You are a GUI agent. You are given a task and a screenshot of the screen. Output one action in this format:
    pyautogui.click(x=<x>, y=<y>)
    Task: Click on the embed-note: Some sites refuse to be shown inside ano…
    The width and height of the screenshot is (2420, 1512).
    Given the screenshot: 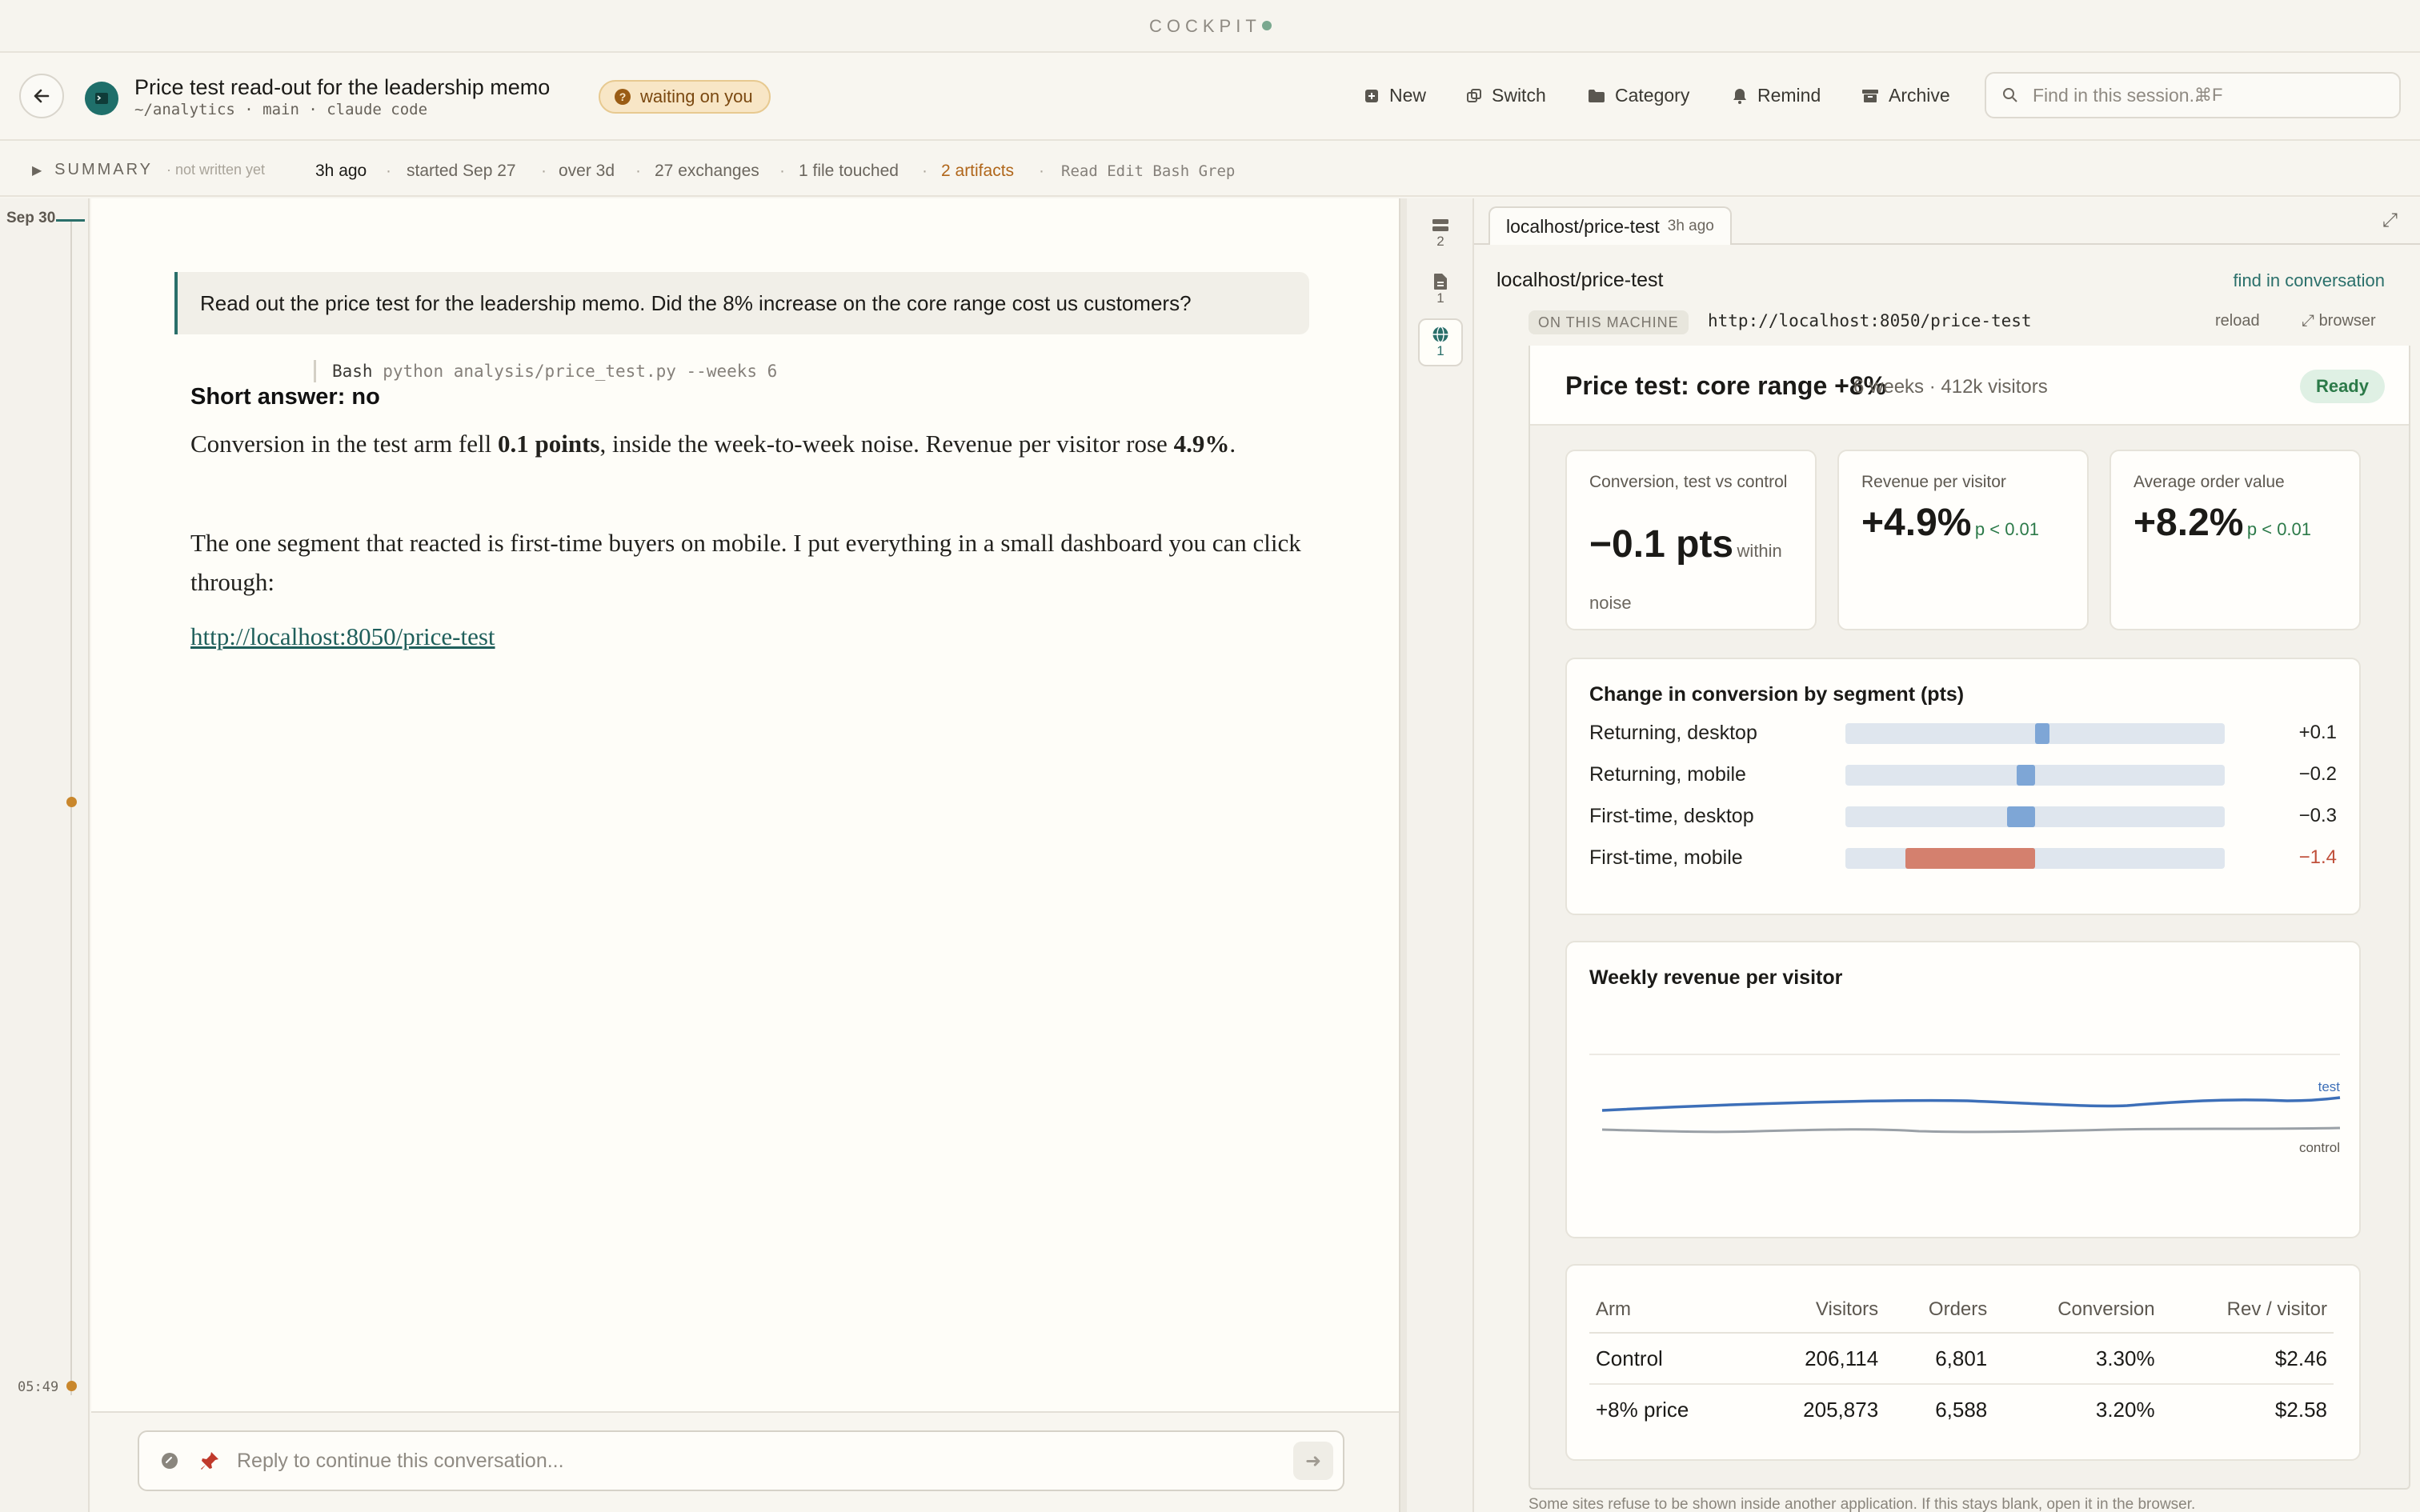 What is the action you would take?
    pyautogui.click(x=1862, y=1504)
    